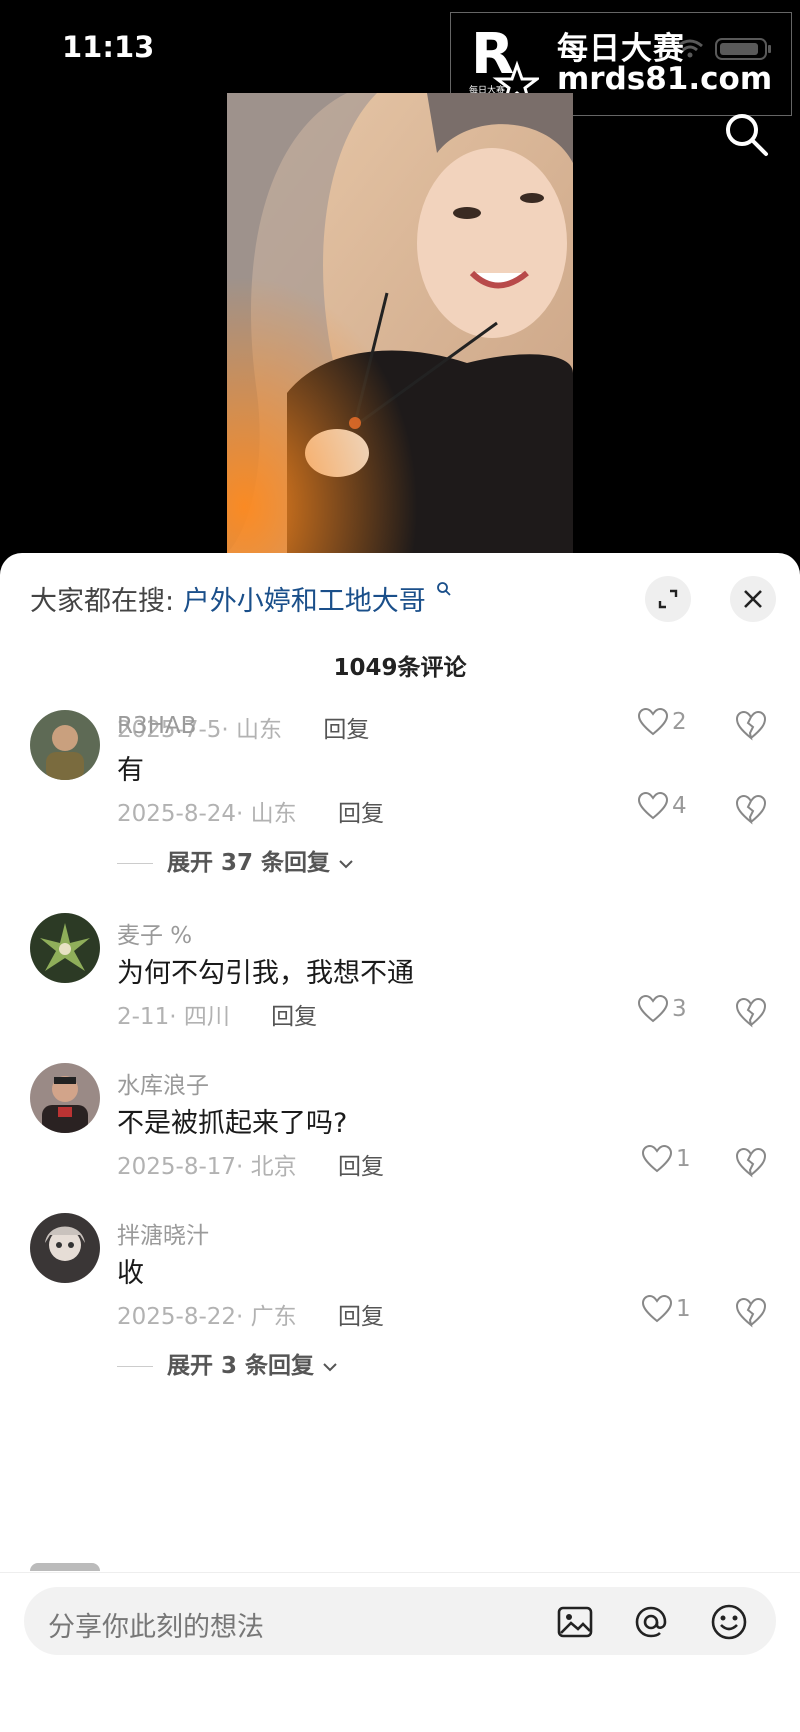 This screenshot has width=800, height=1732. I want to click on like-button: 2, so click(662, 724).